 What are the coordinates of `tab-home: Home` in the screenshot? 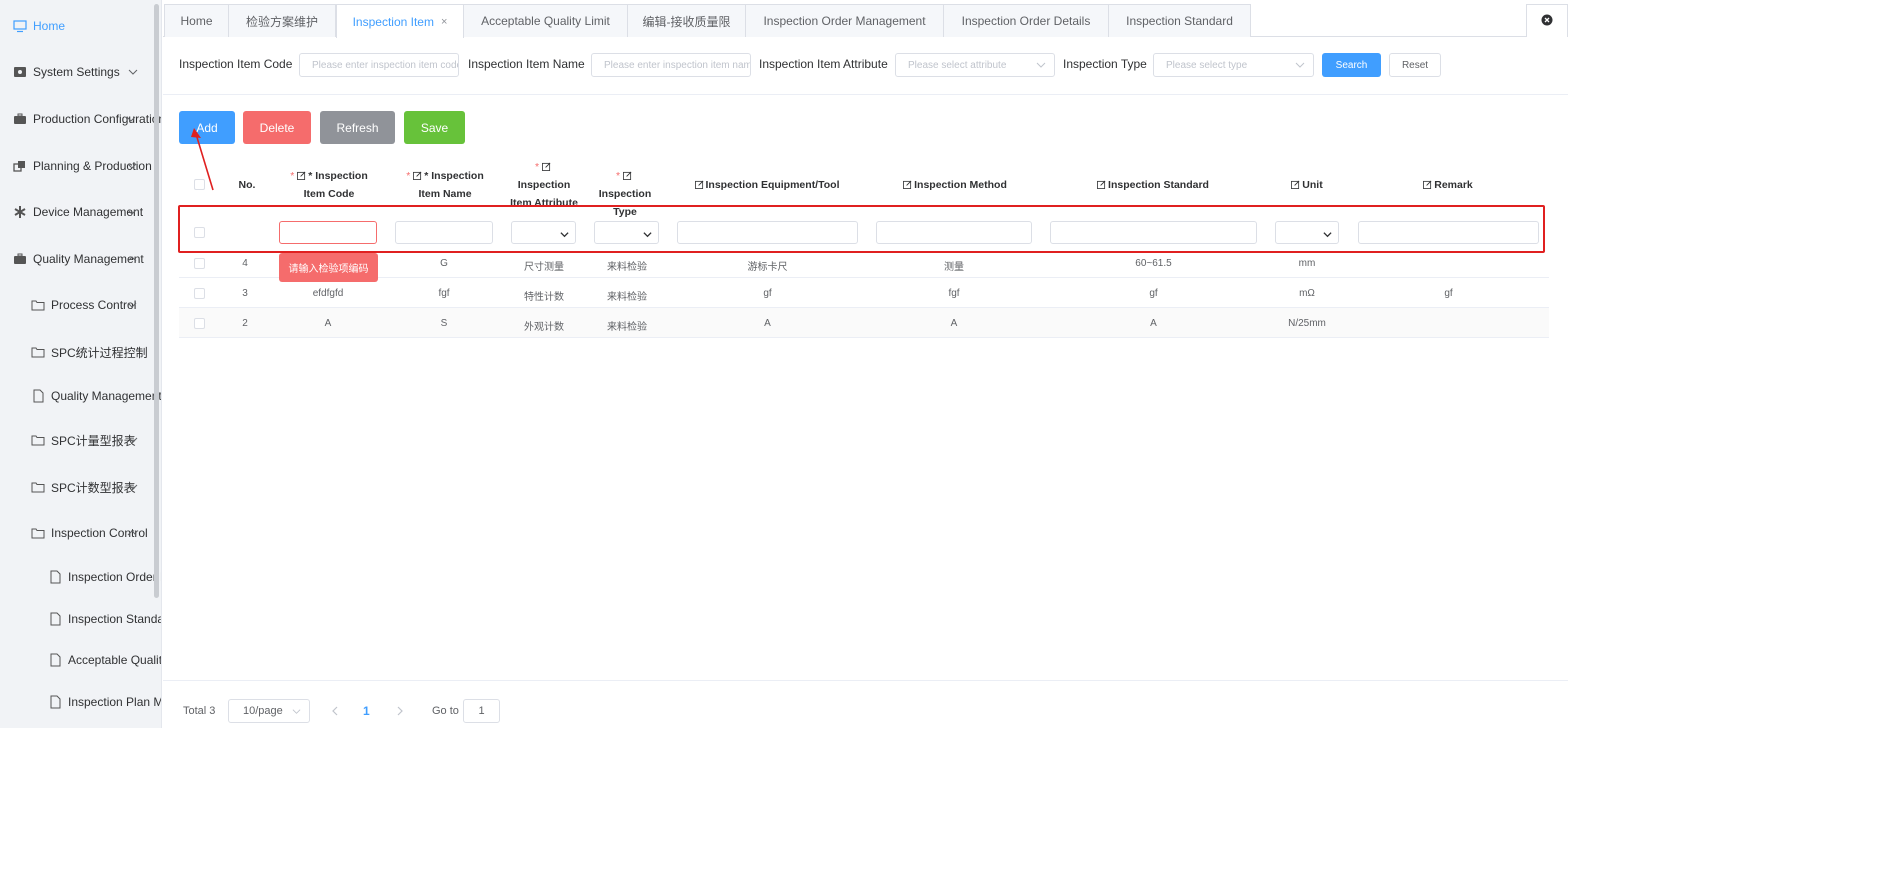 It's located at (196, 20).